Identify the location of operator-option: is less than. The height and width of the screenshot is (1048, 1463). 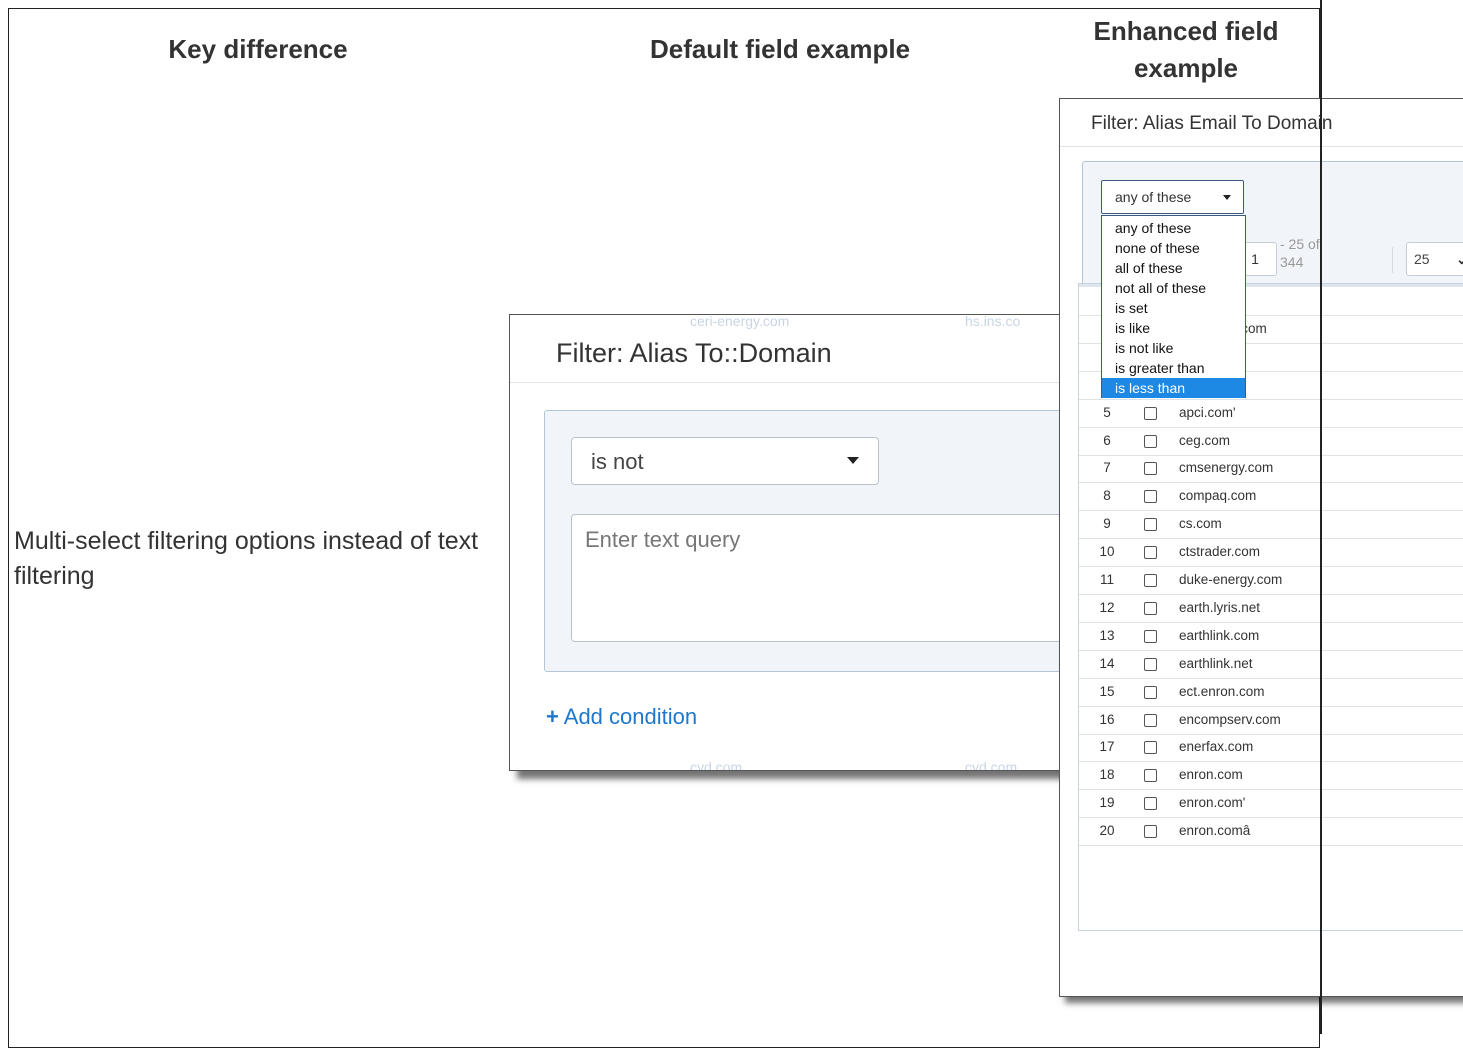
(1173, 388).